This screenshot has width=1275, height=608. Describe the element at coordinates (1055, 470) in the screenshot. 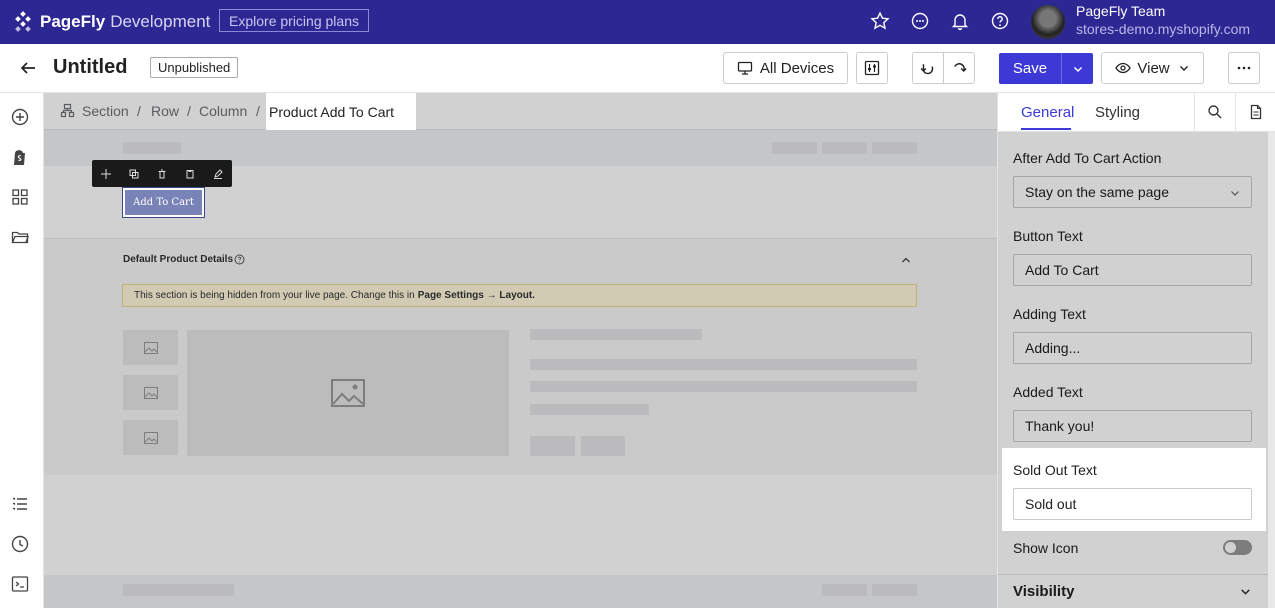

I see `sold-out-text-label: Sold Out Text` at that location.